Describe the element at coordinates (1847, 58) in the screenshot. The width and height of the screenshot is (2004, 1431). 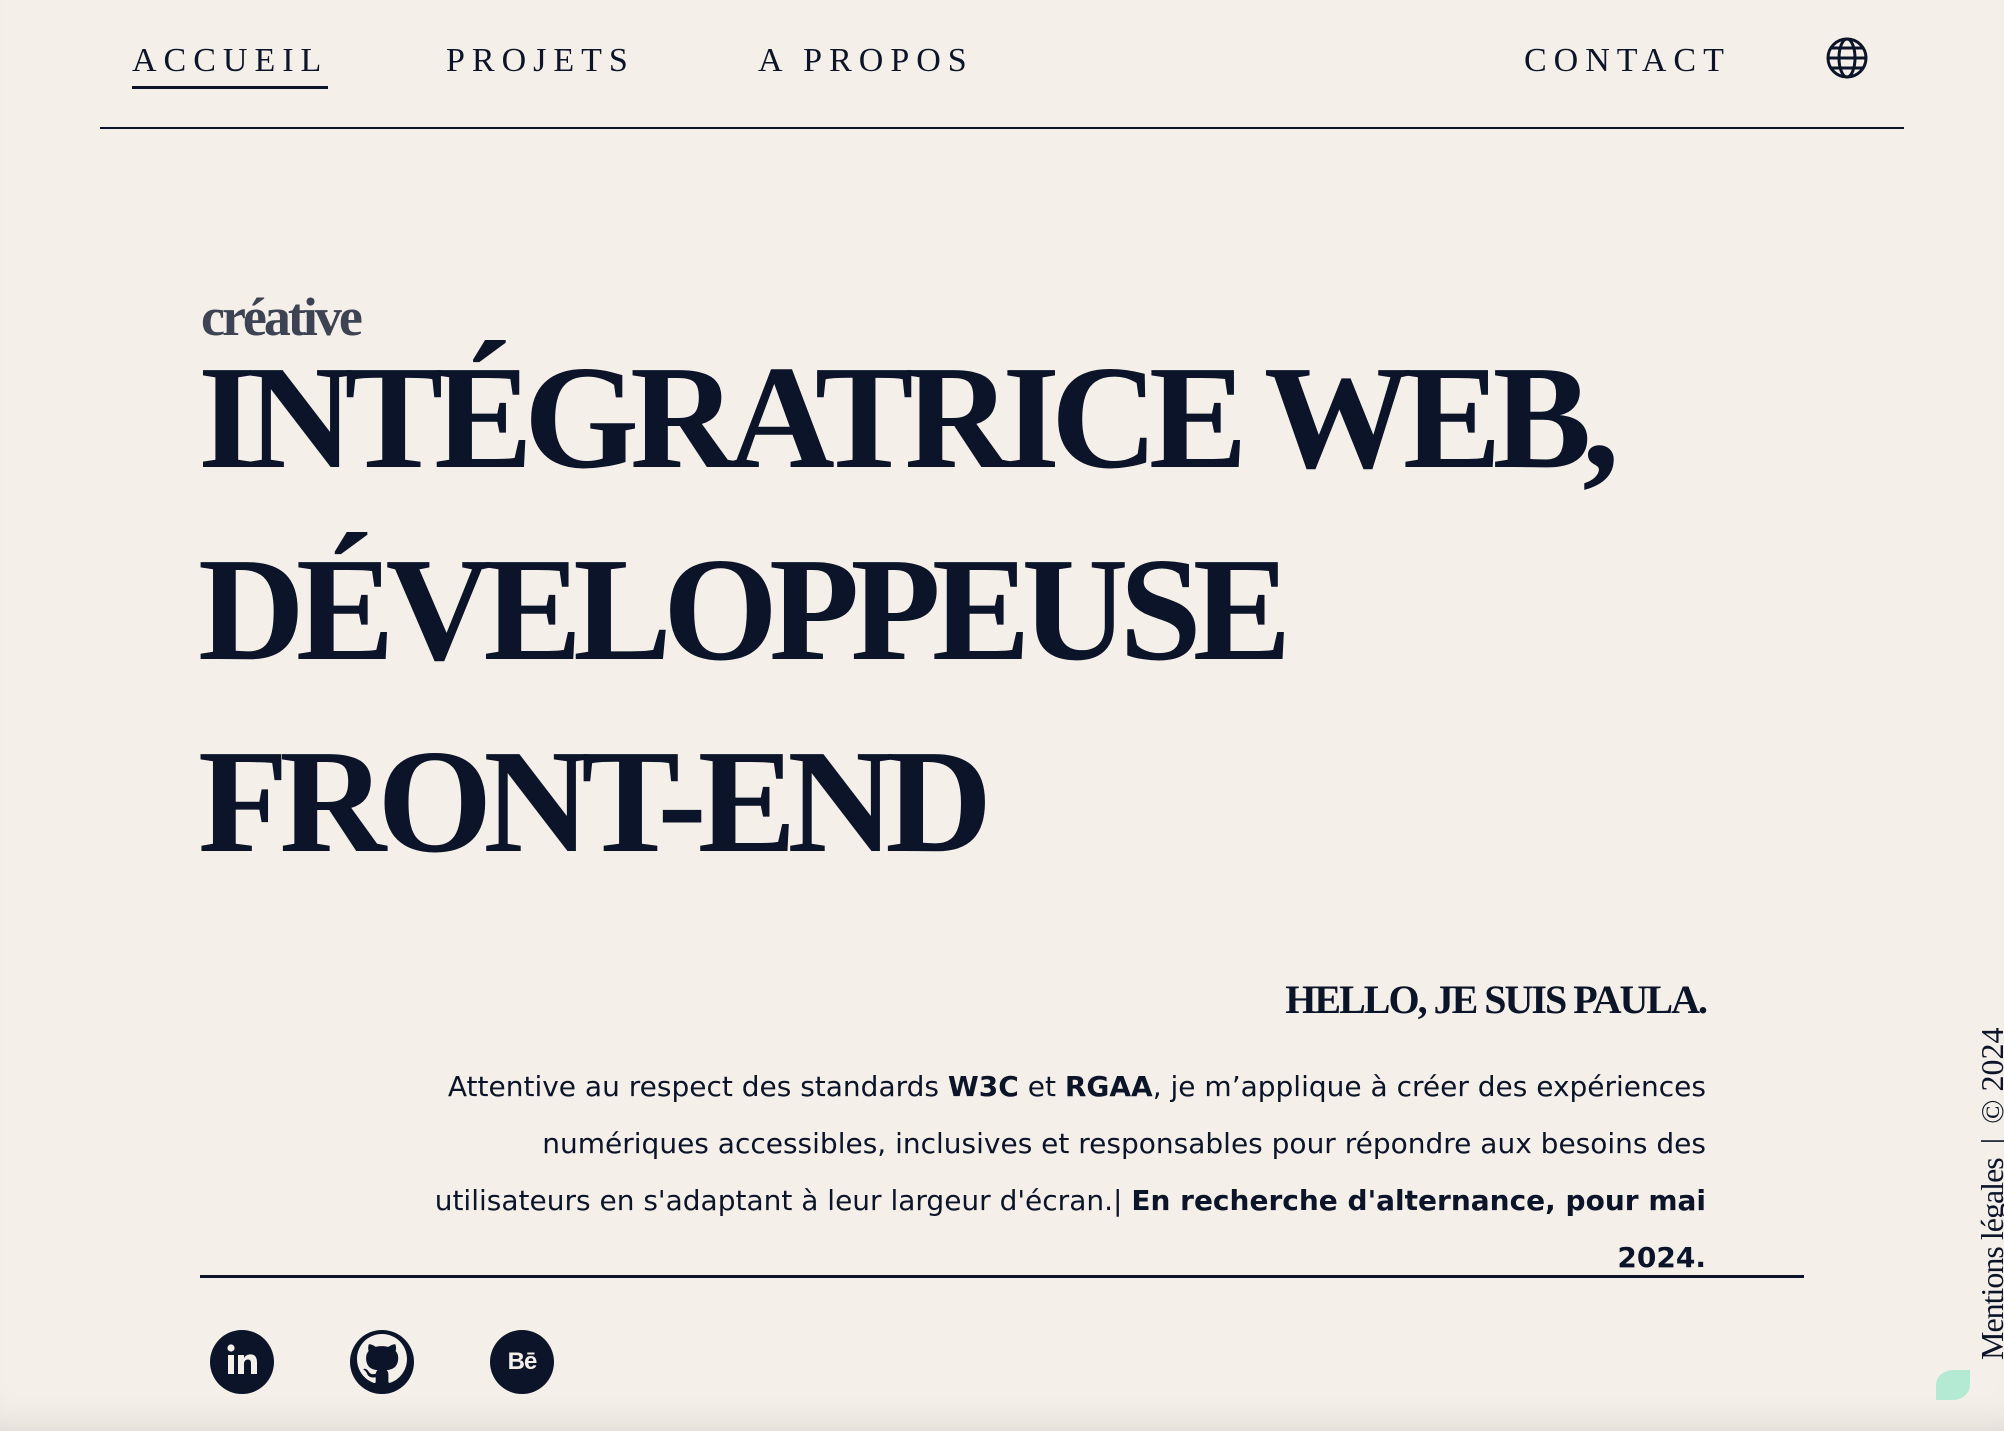
I see `globe-icon` at that location.